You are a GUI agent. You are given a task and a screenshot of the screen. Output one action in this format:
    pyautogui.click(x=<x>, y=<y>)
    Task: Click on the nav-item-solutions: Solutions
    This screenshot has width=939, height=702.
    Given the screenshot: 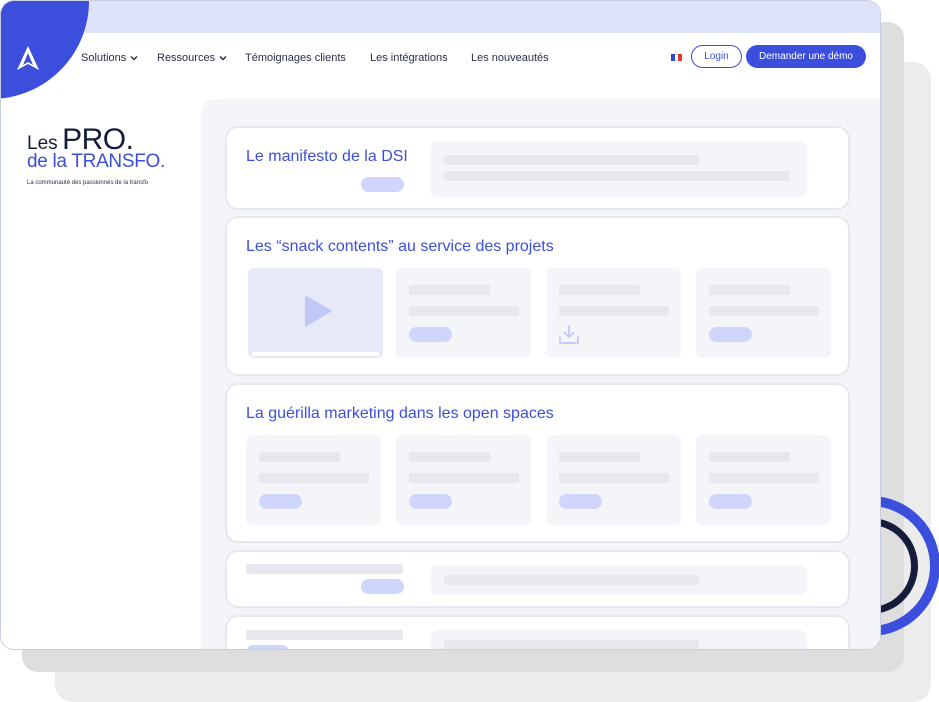 What is the action you would take?
    pyautogui.click(x=109, y=58)
    